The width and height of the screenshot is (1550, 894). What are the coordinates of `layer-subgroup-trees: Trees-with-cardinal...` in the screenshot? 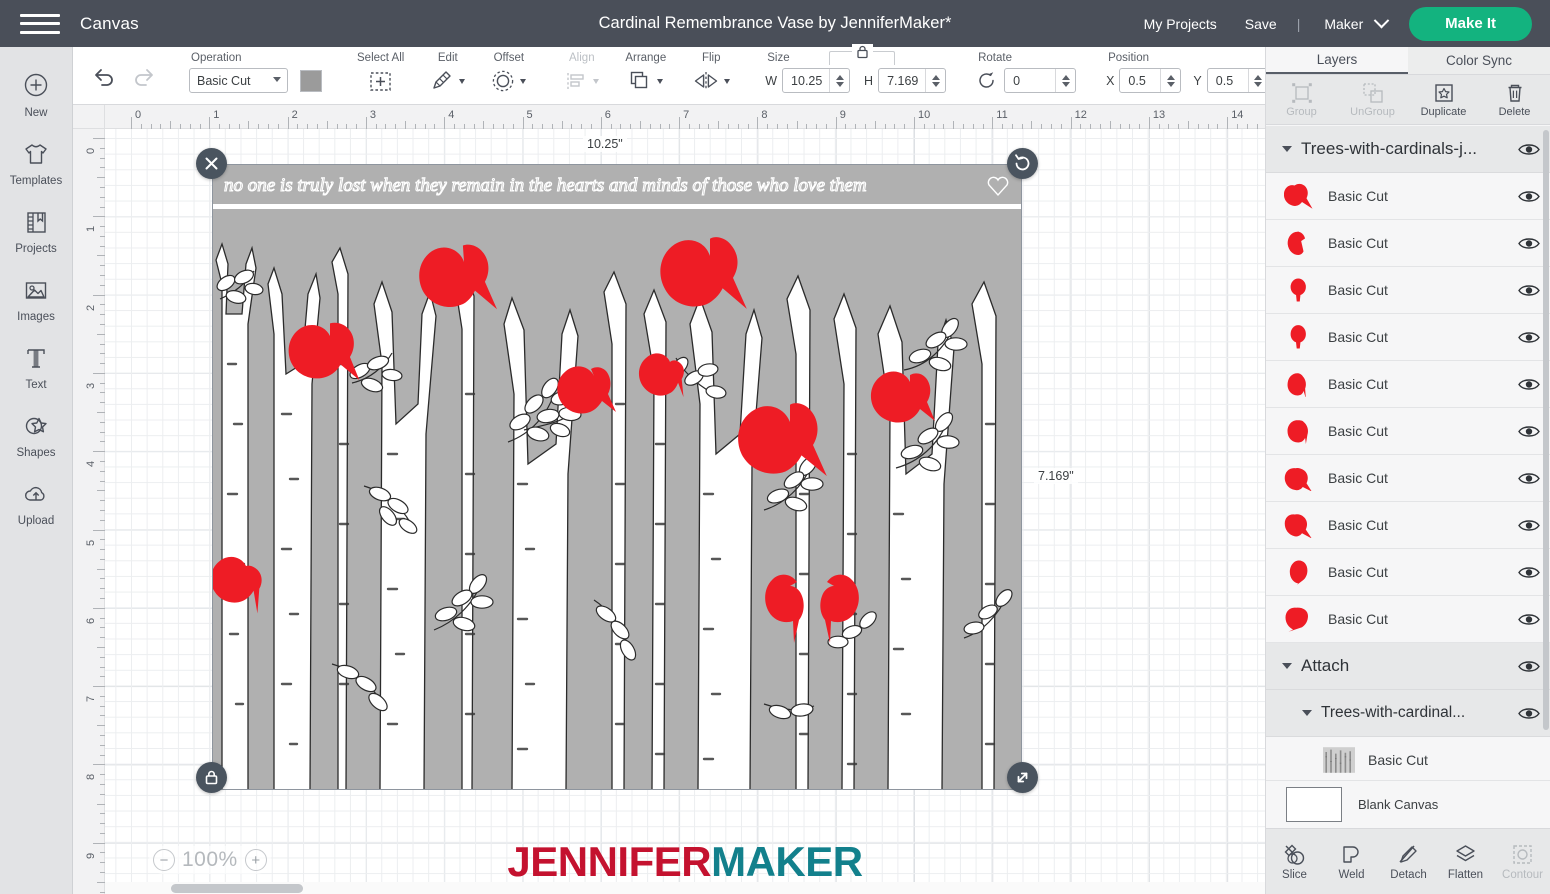 It's located at (1408, 713).